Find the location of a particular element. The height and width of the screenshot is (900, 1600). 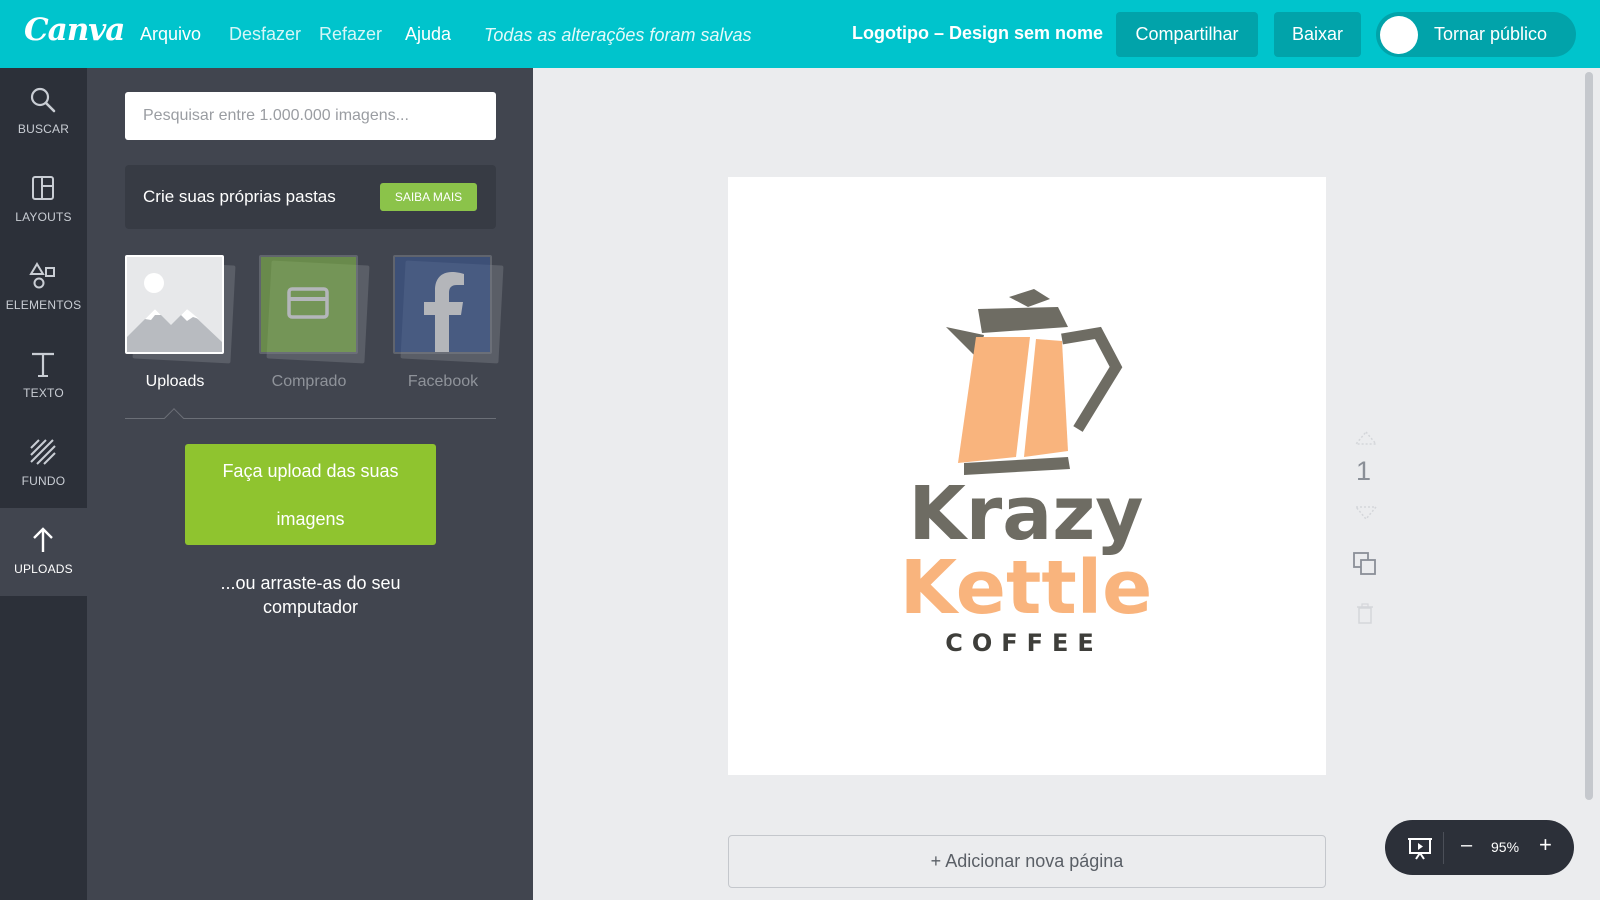

move-page-down-icon is located at coordinates (1366, 513).